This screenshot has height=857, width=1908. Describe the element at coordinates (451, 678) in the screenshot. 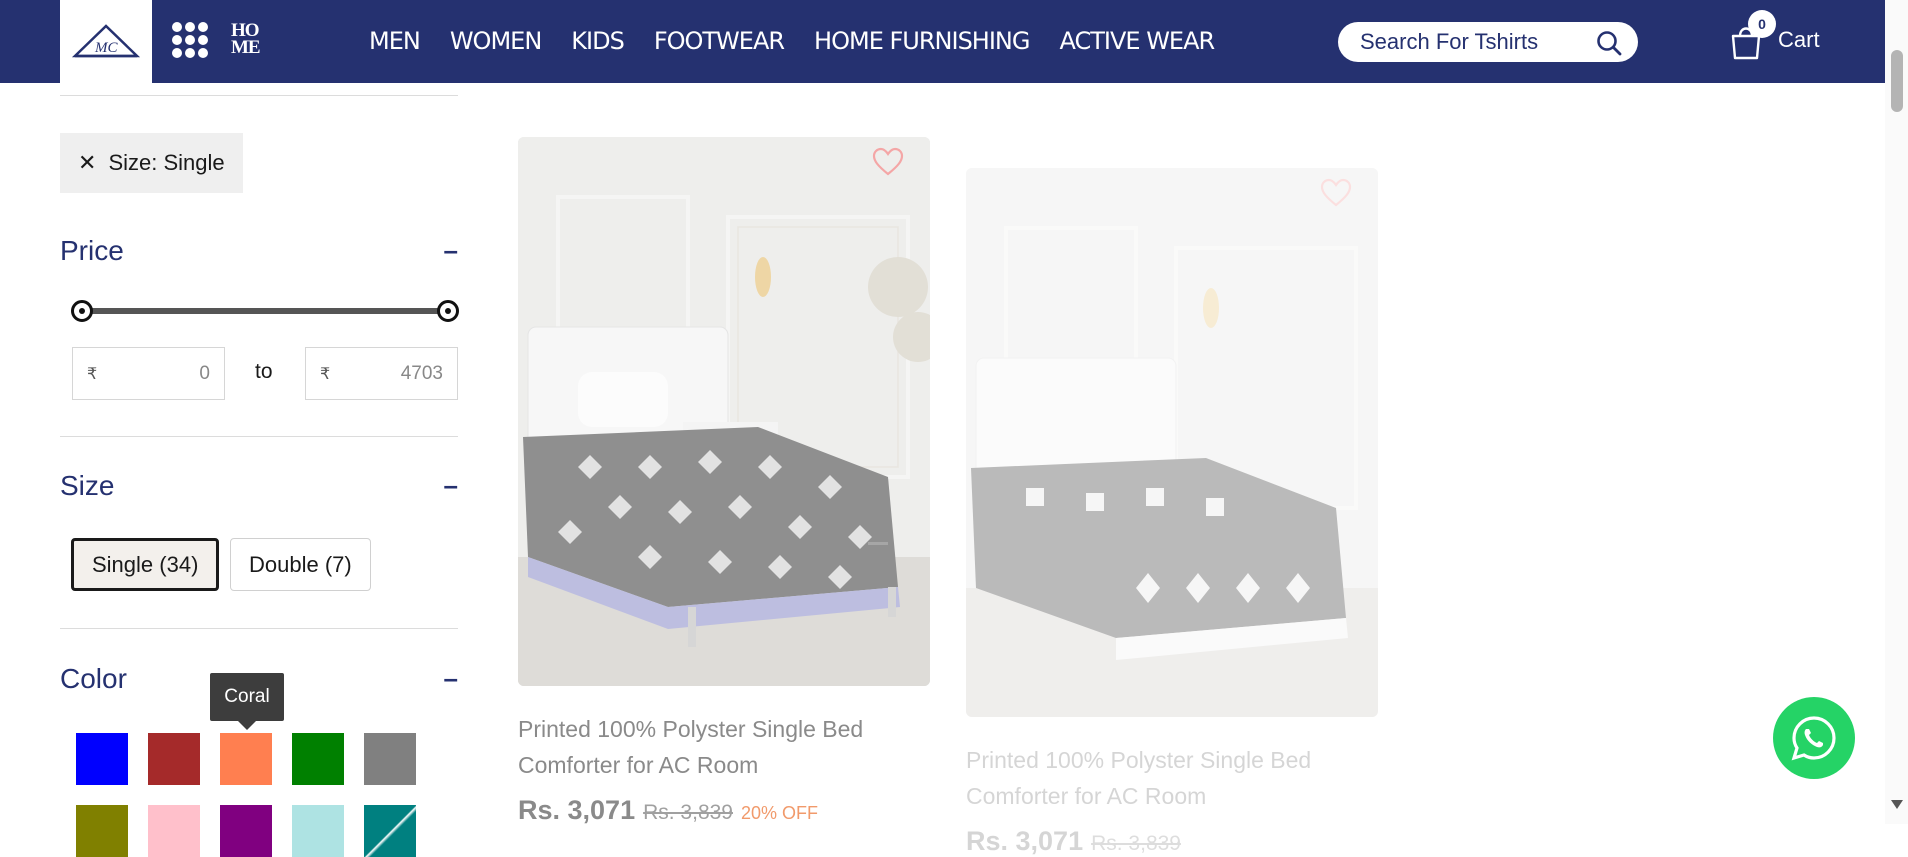

I see `color-collapse-icon: –` at that location.